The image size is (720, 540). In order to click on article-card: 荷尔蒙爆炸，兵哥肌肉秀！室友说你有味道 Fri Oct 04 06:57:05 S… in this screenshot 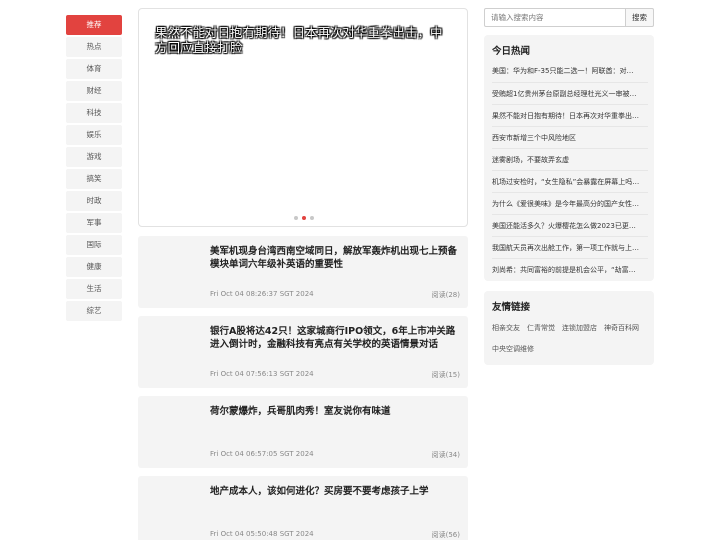, I will do `click(303, 432)`.